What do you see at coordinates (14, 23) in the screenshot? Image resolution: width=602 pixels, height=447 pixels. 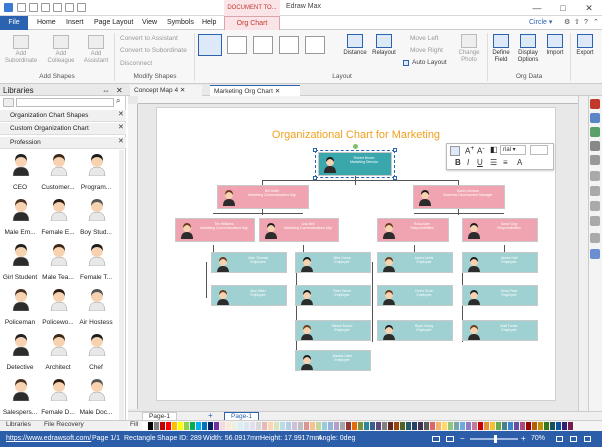 I see `menu-file: File` at bounding box center [14, 23].